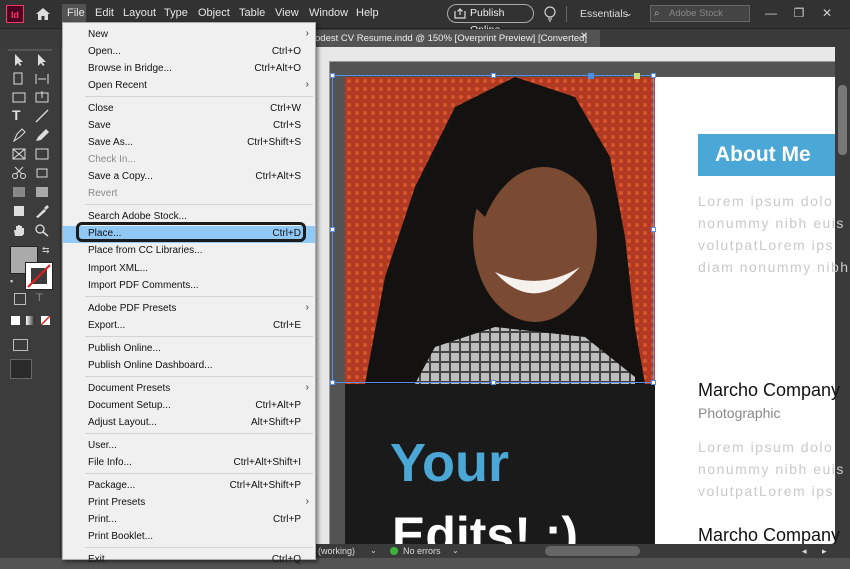  I want to click on swap-fill-stroke-icon: ⇆, so click(46, 250).